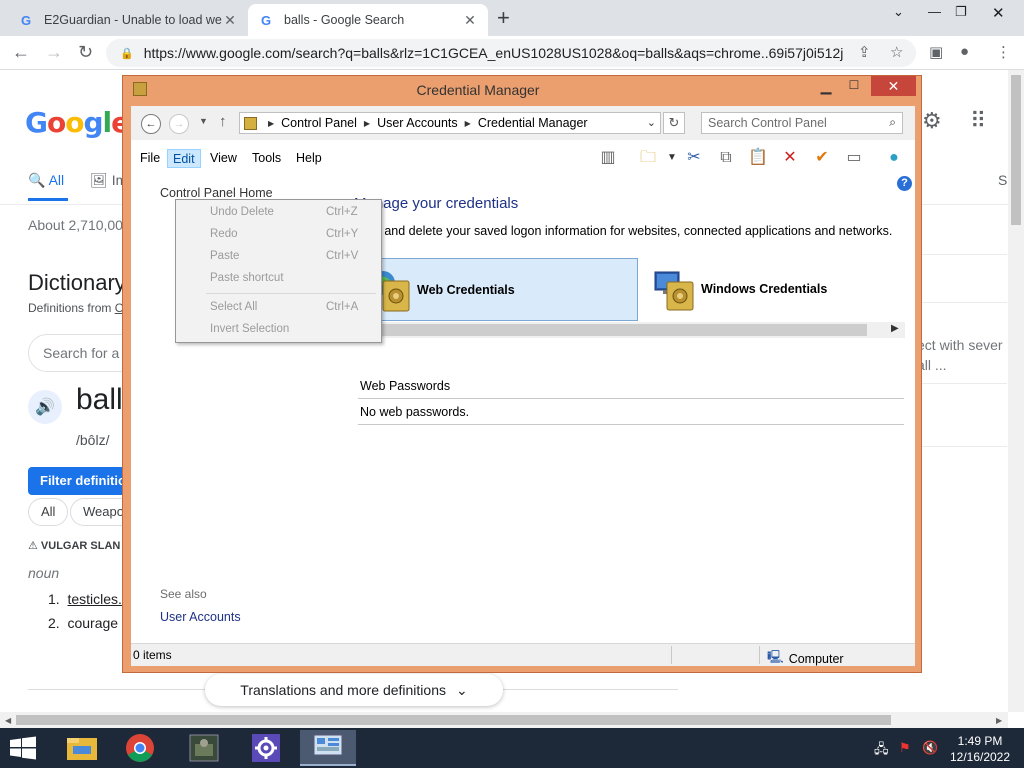 This screenshot has width=1024, height=768. I want to click on breadcrumb-credential-manager: Credential Manager, so click(533, 123).